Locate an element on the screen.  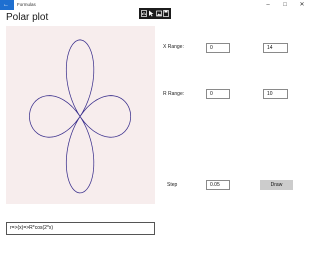
minimize-button: – is located at coordinates (268, 5).